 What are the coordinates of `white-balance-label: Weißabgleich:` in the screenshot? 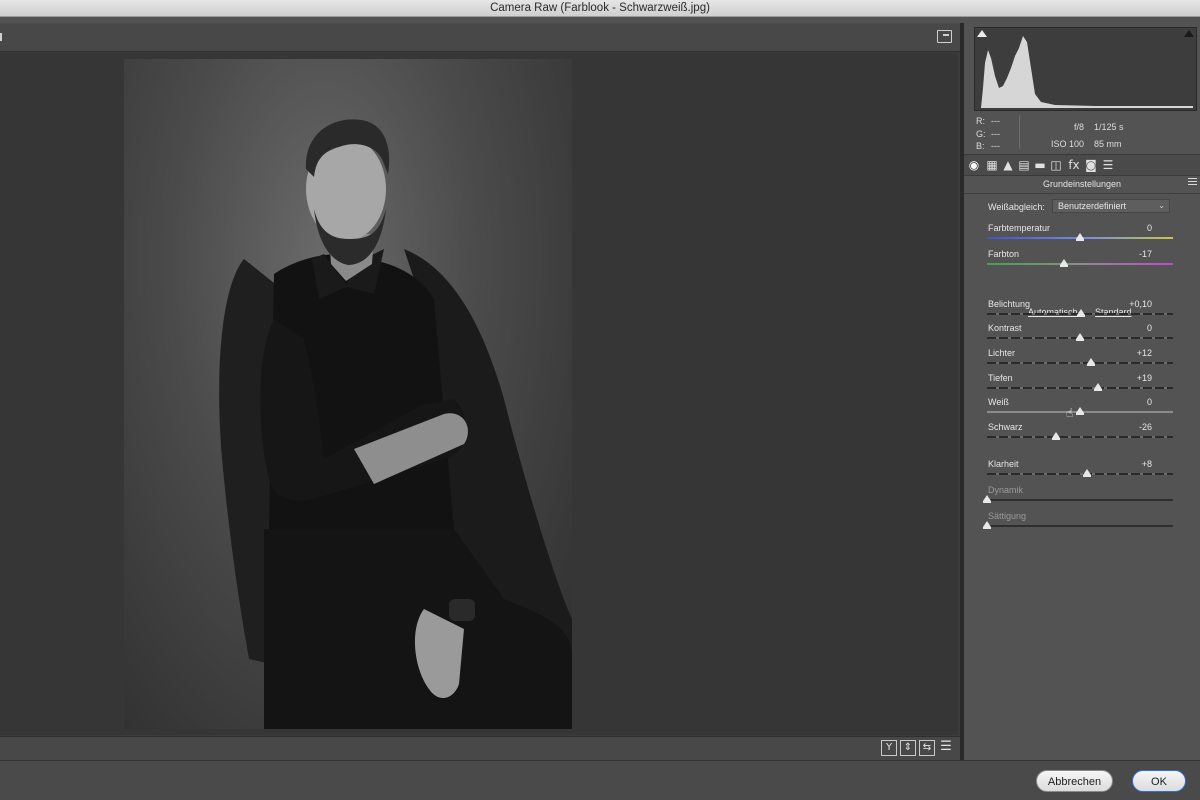 It's located at (1016, 207).